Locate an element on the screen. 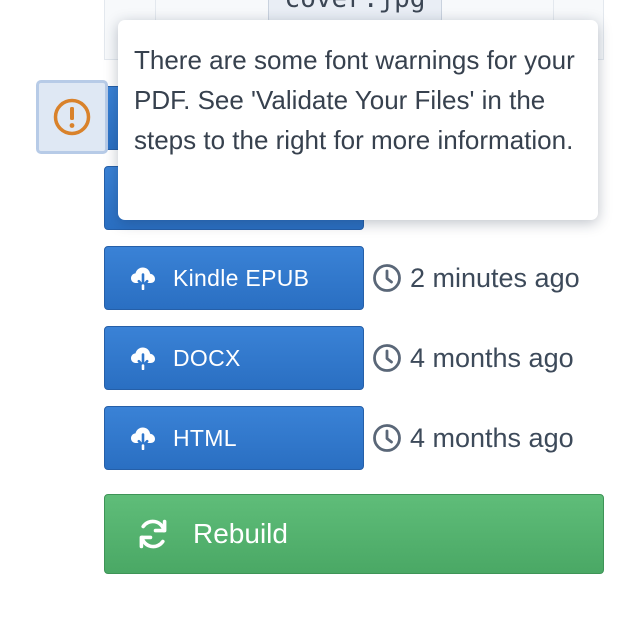  download-row-docx: DOCX 4 months ago is located at coordinates (354, 358).